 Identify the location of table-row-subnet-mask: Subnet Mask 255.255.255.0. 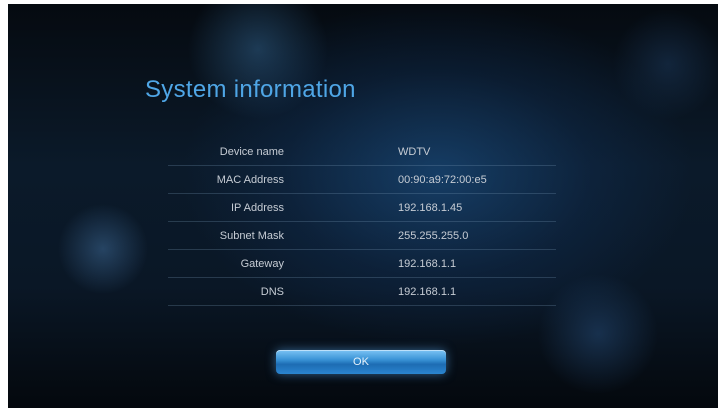
(362, 236).